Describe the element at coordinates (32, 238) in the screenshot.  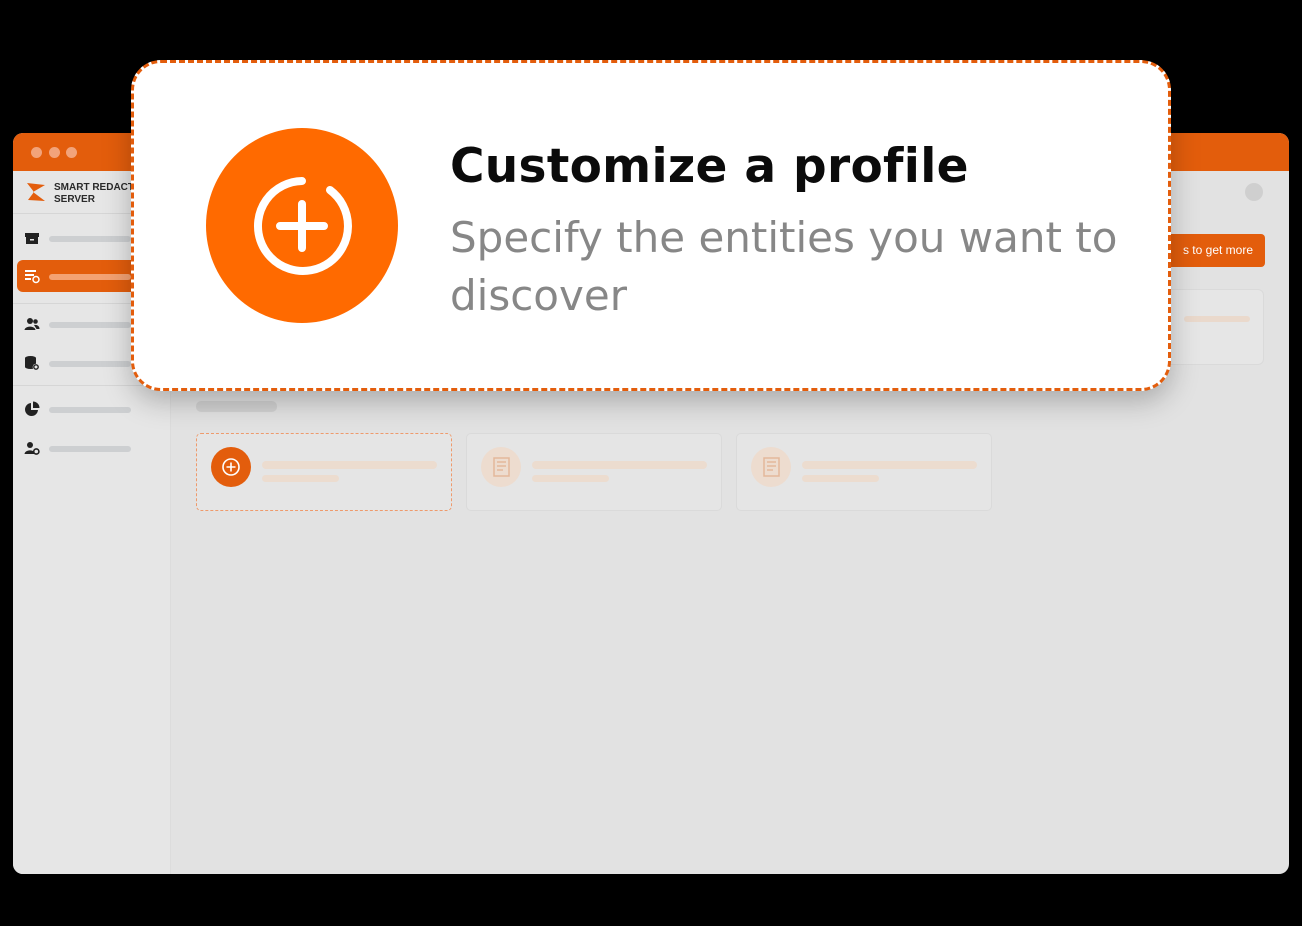
I see `archive-icon` at that location.